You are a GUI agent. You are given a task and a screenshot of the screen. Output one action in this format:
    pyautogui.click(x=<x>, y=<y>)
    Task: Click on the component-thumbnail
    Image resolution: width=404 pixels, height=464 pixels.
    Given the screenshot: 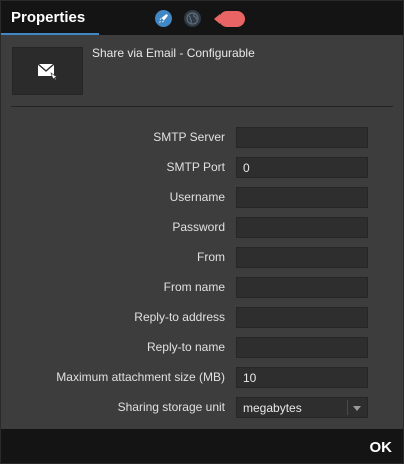 What is the action you would take?
    pyautogui.click(x=47, y=71)
    